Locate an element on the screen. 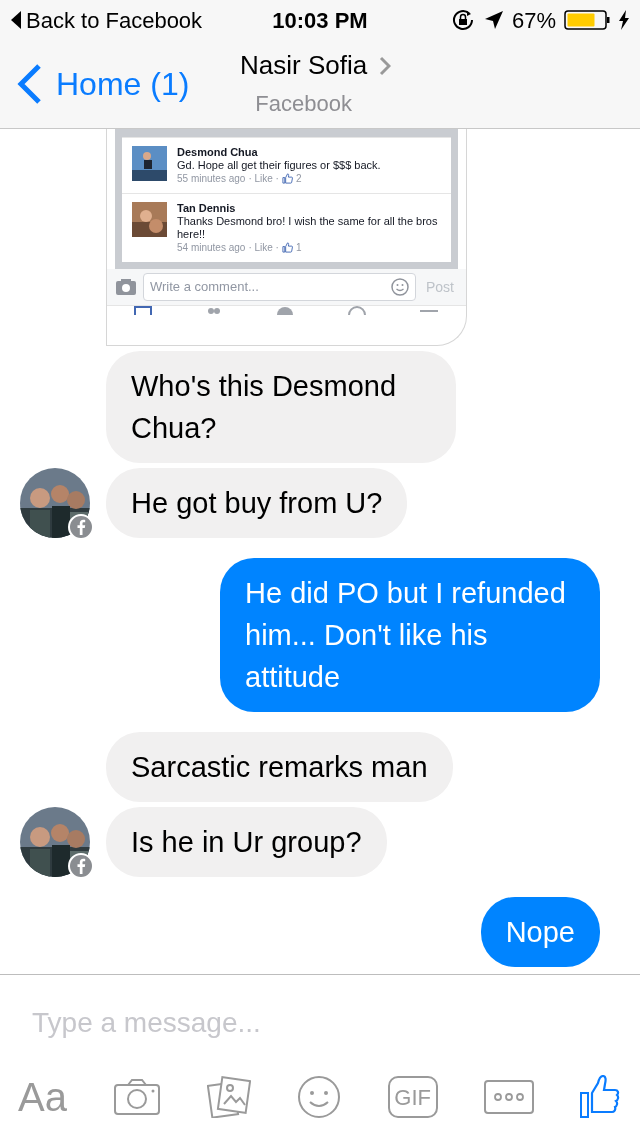 The width and height of the screenshot is (640, 1136). comment-time: 55 minutes ago is located at coordinates (211, 178).